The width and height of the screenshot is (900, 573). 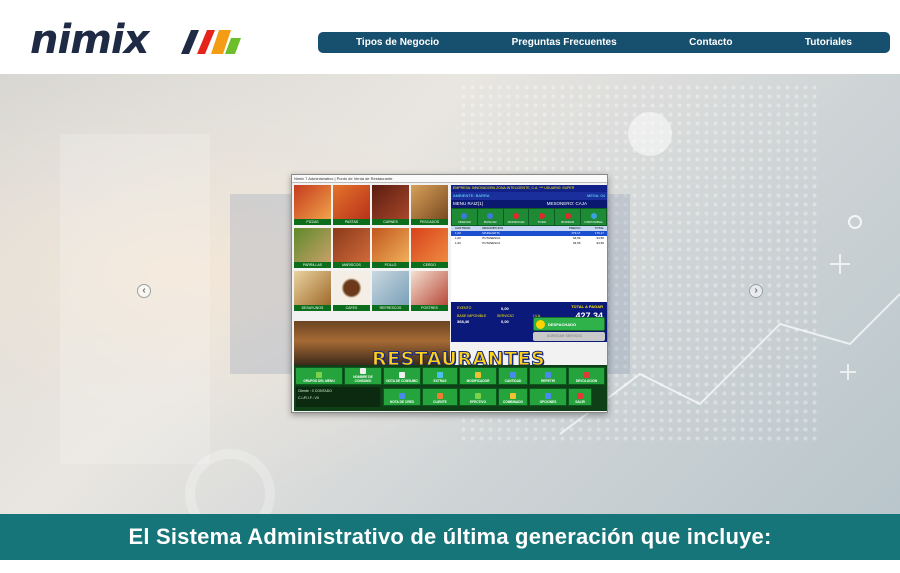 What do you see at coordinates (828, 42) in the screenshot?
I see `nav-tutoriales: Tutoriales` at bounding box center [828, 42].